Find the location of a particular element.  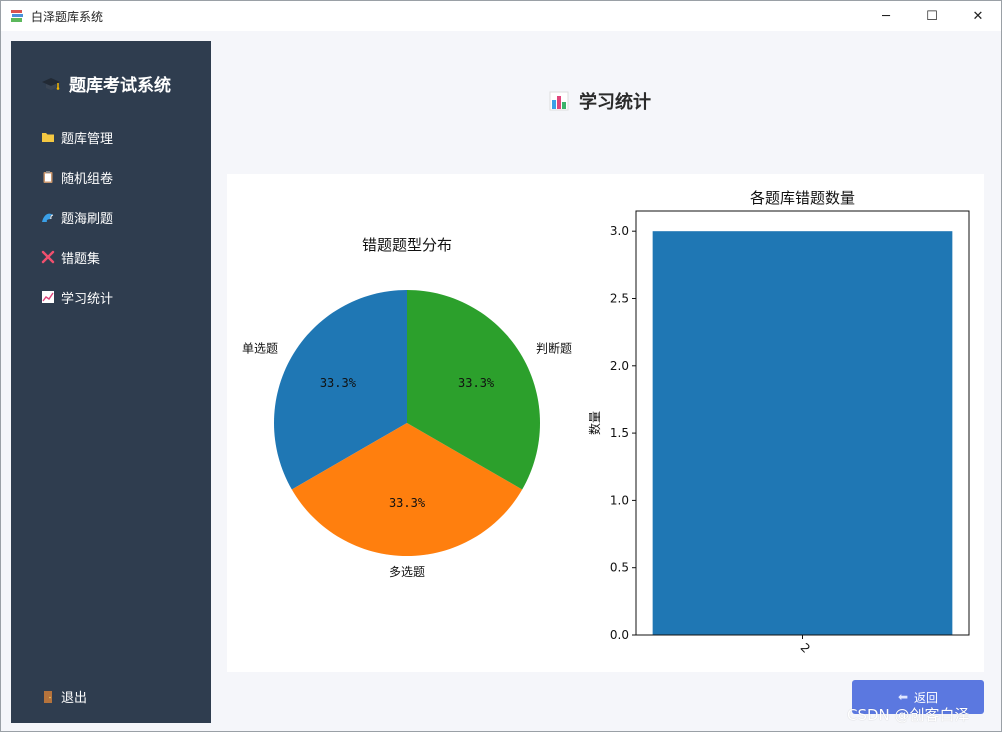

pie-category-label: 判断题 is located at coordinates (554, 348).